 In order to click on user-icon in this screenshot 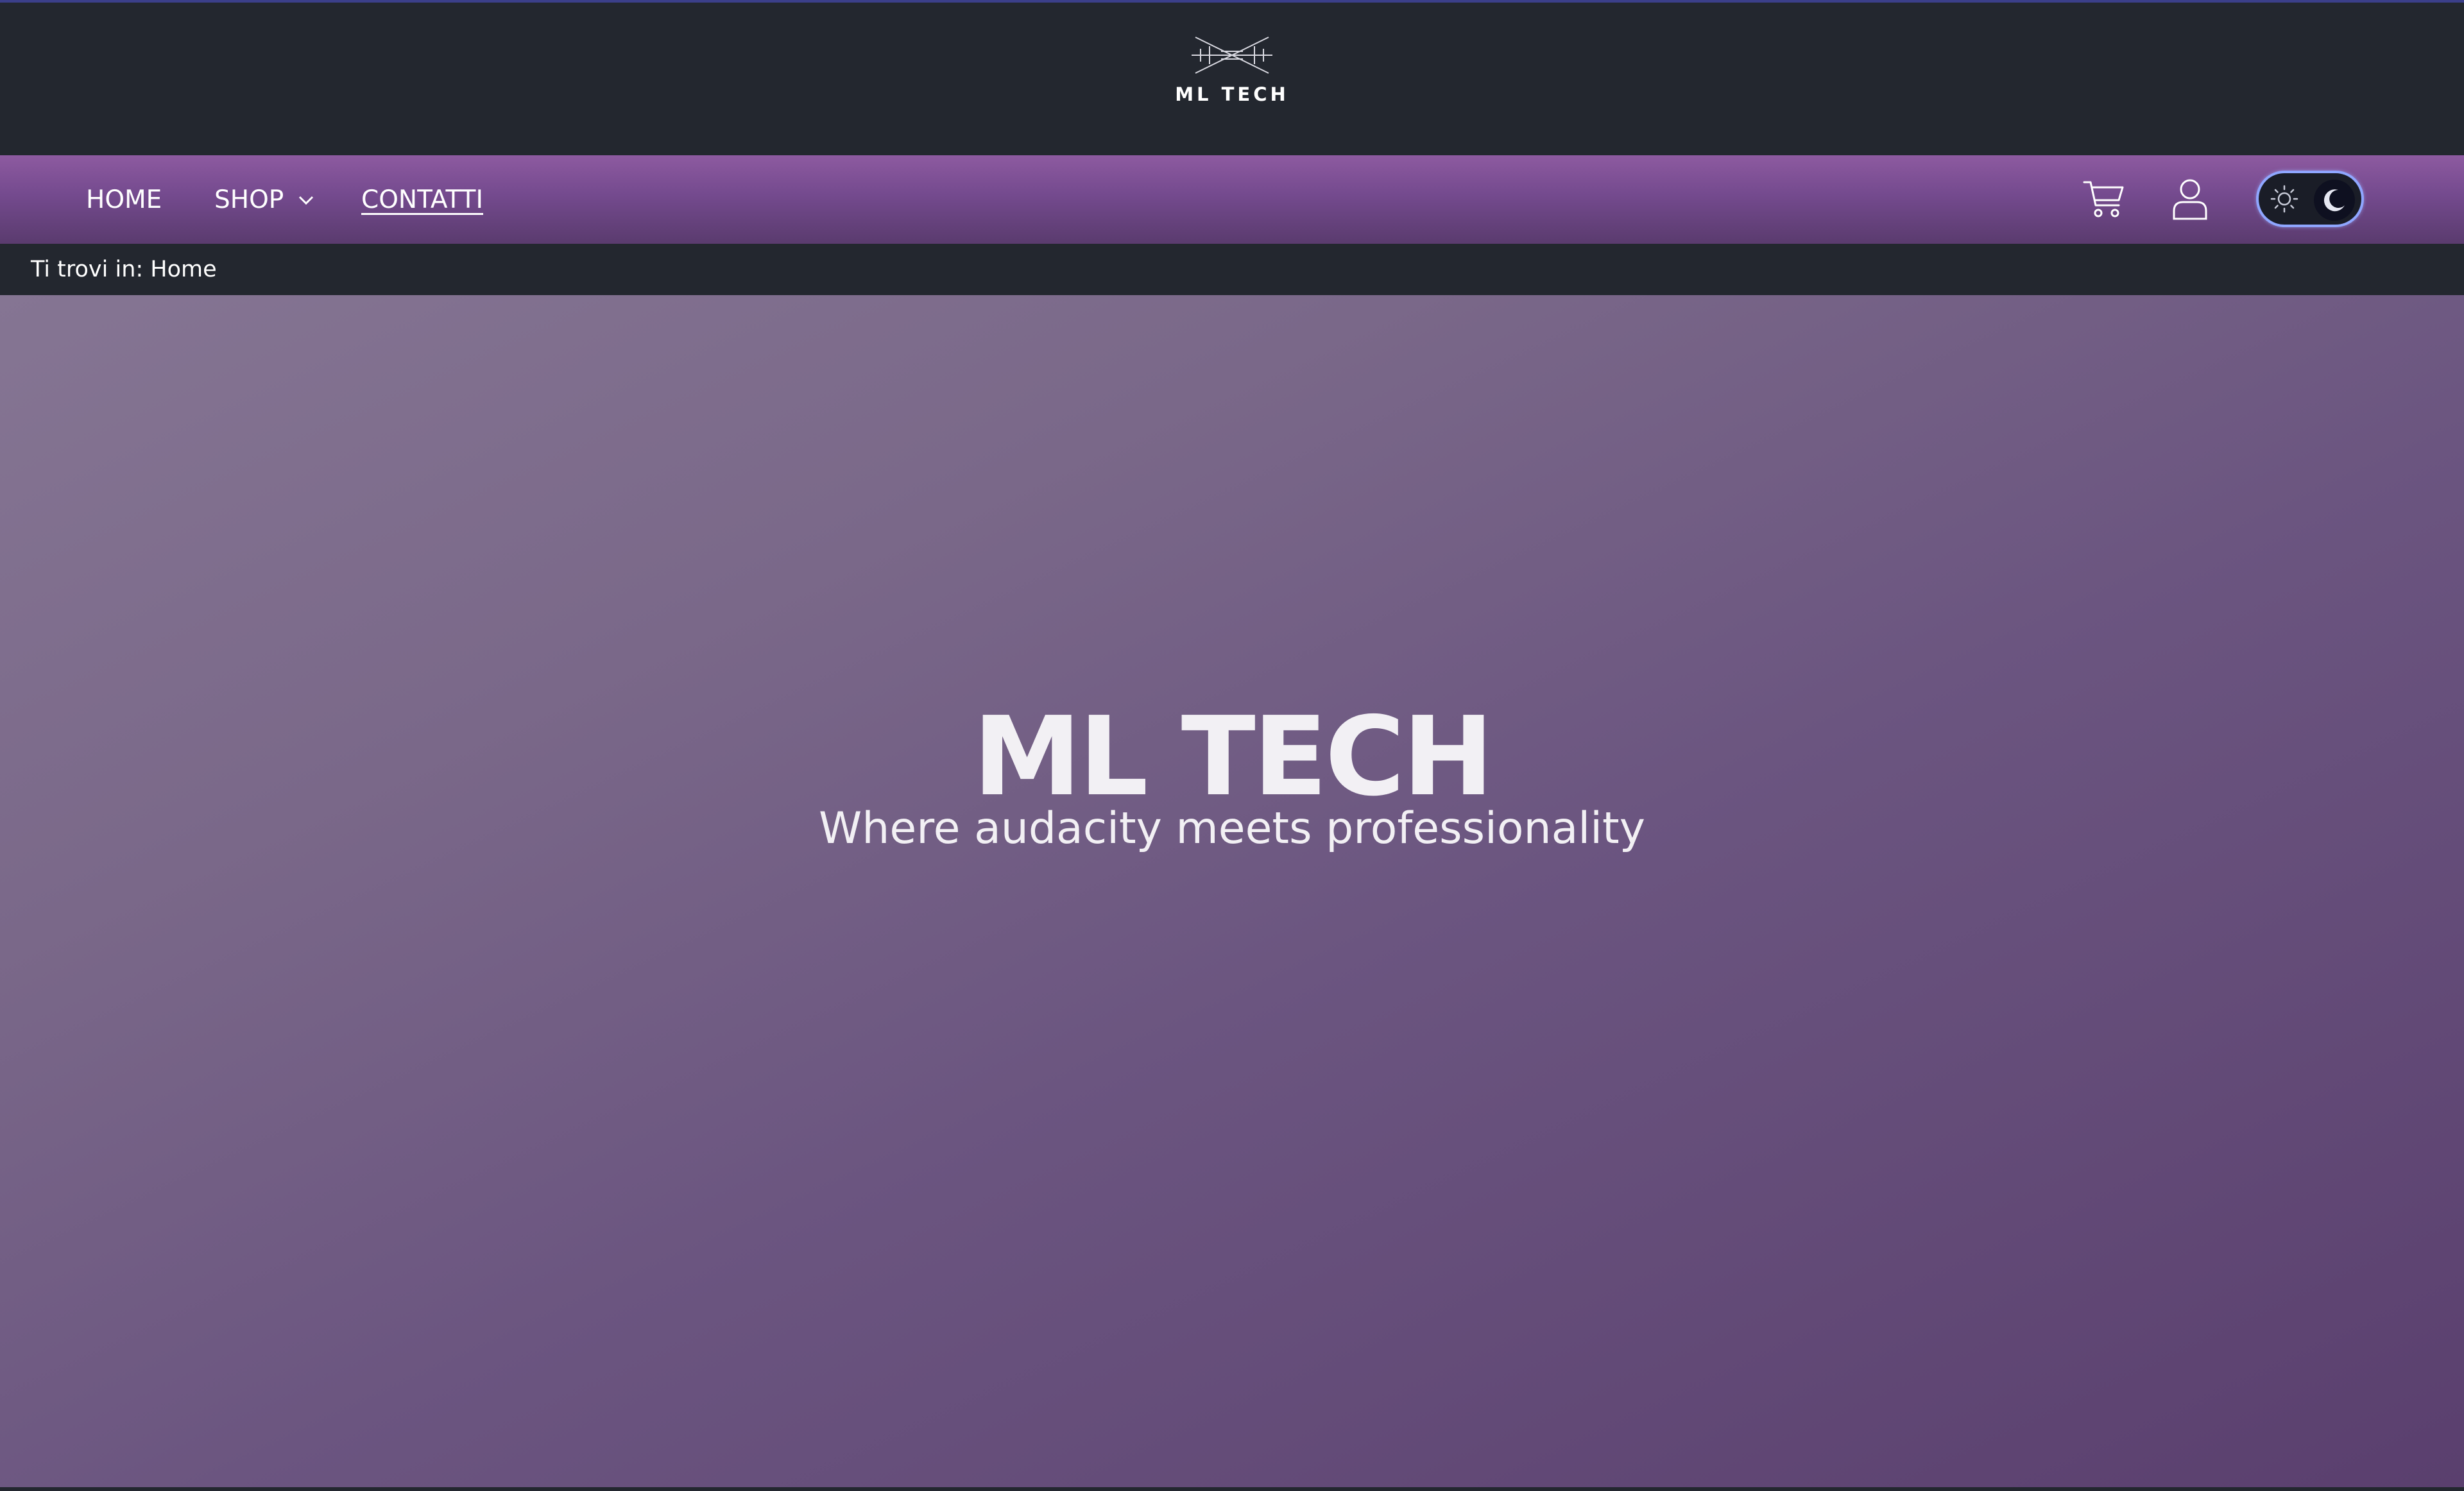, I will do `click(2190, 200)`.